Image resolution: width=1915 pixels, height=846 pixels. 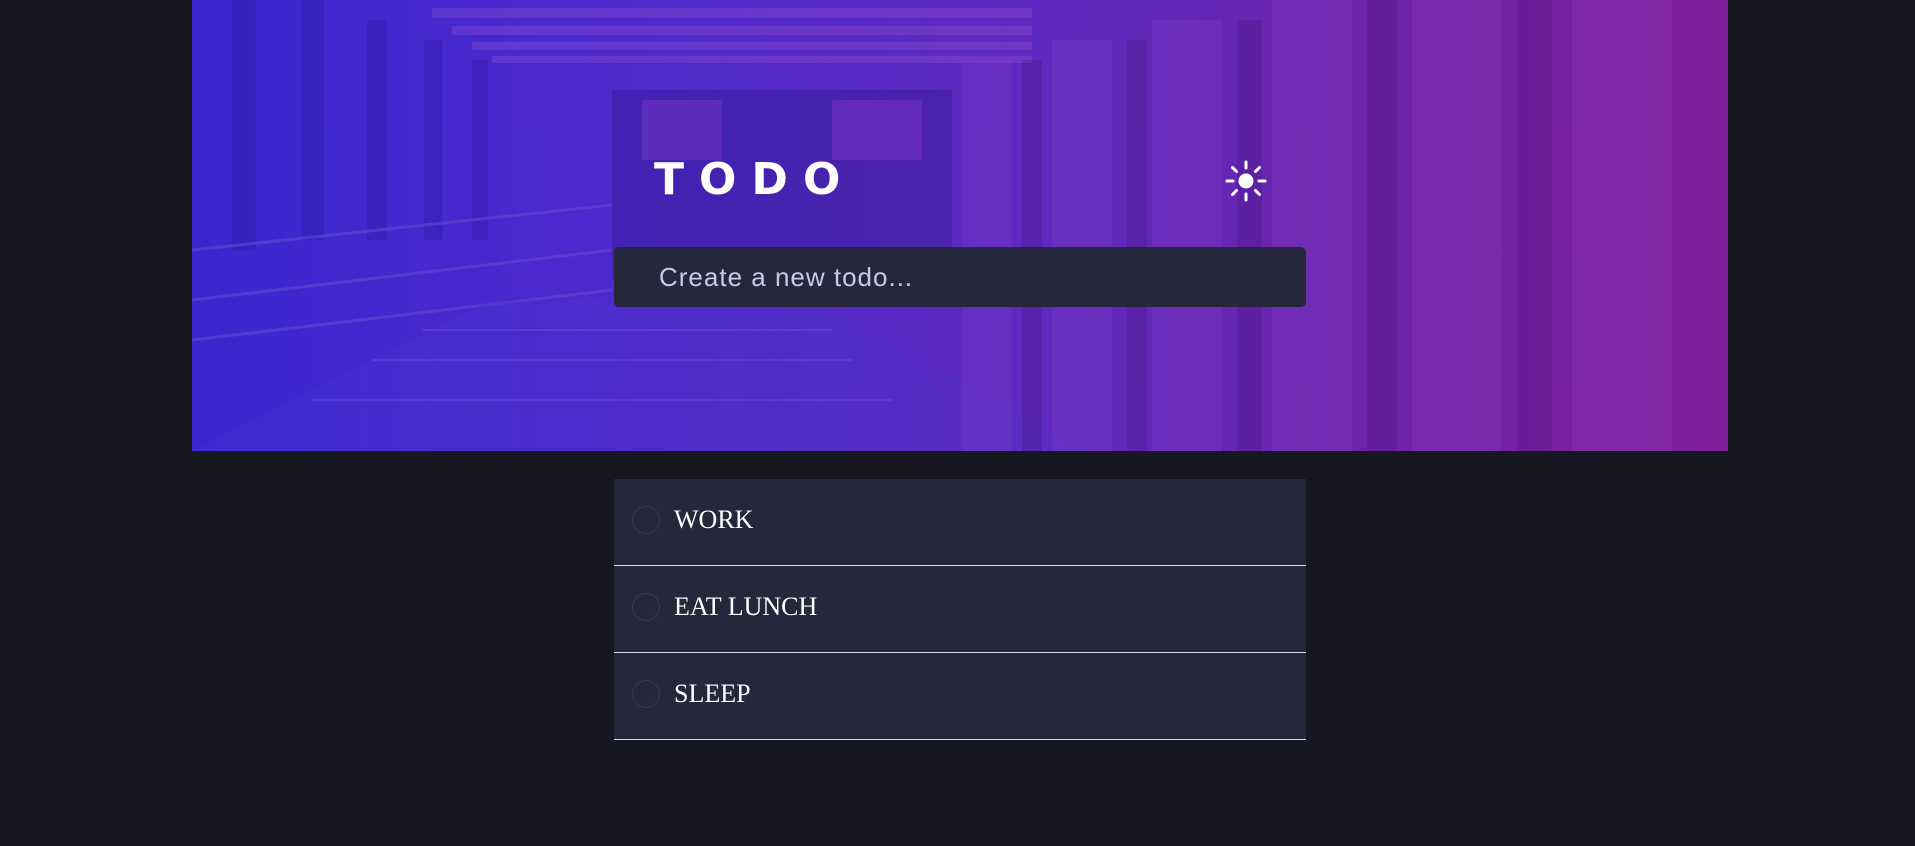 What do you see at coordinates (755, 179) in the screenshot?
I see `app-title: TODO` at bounding box center [755, 179].